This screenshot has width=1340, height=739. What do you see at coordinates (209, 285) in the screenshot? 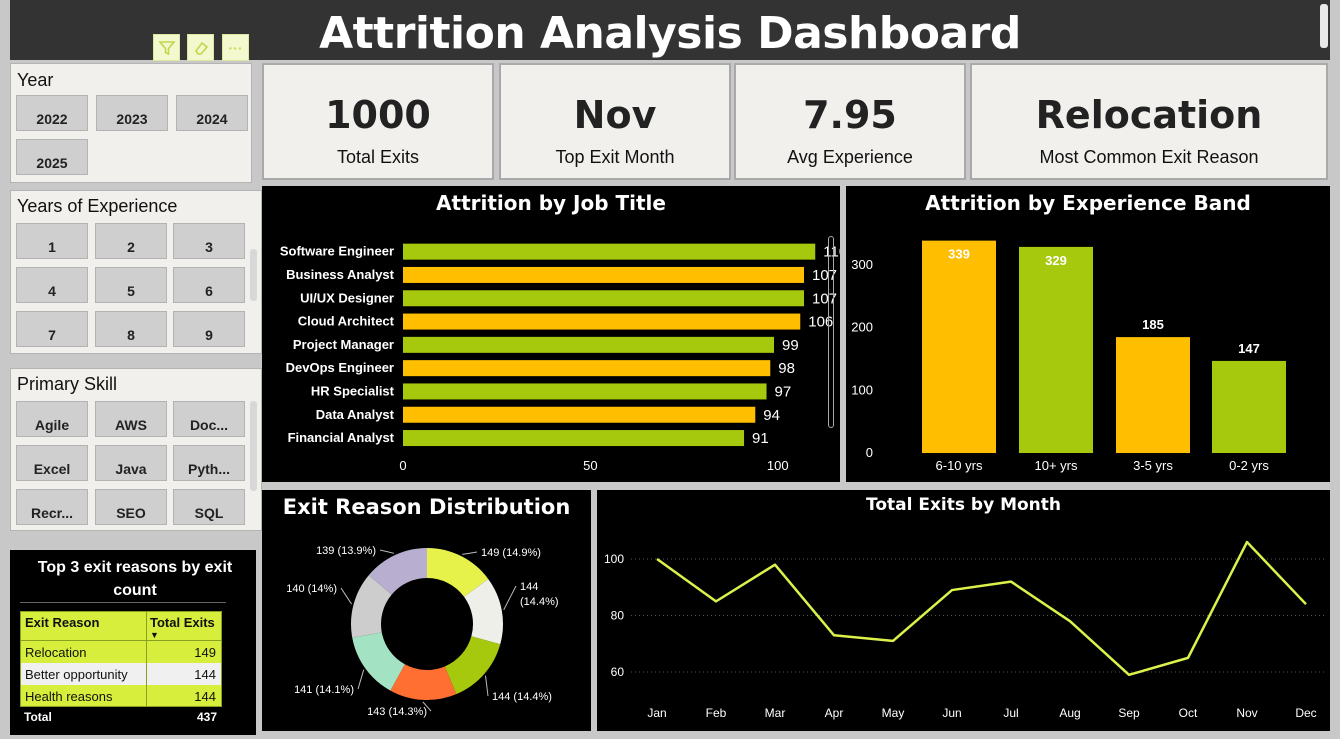
I see `experience-chip-6: 6` at bounding box center [209, 285].